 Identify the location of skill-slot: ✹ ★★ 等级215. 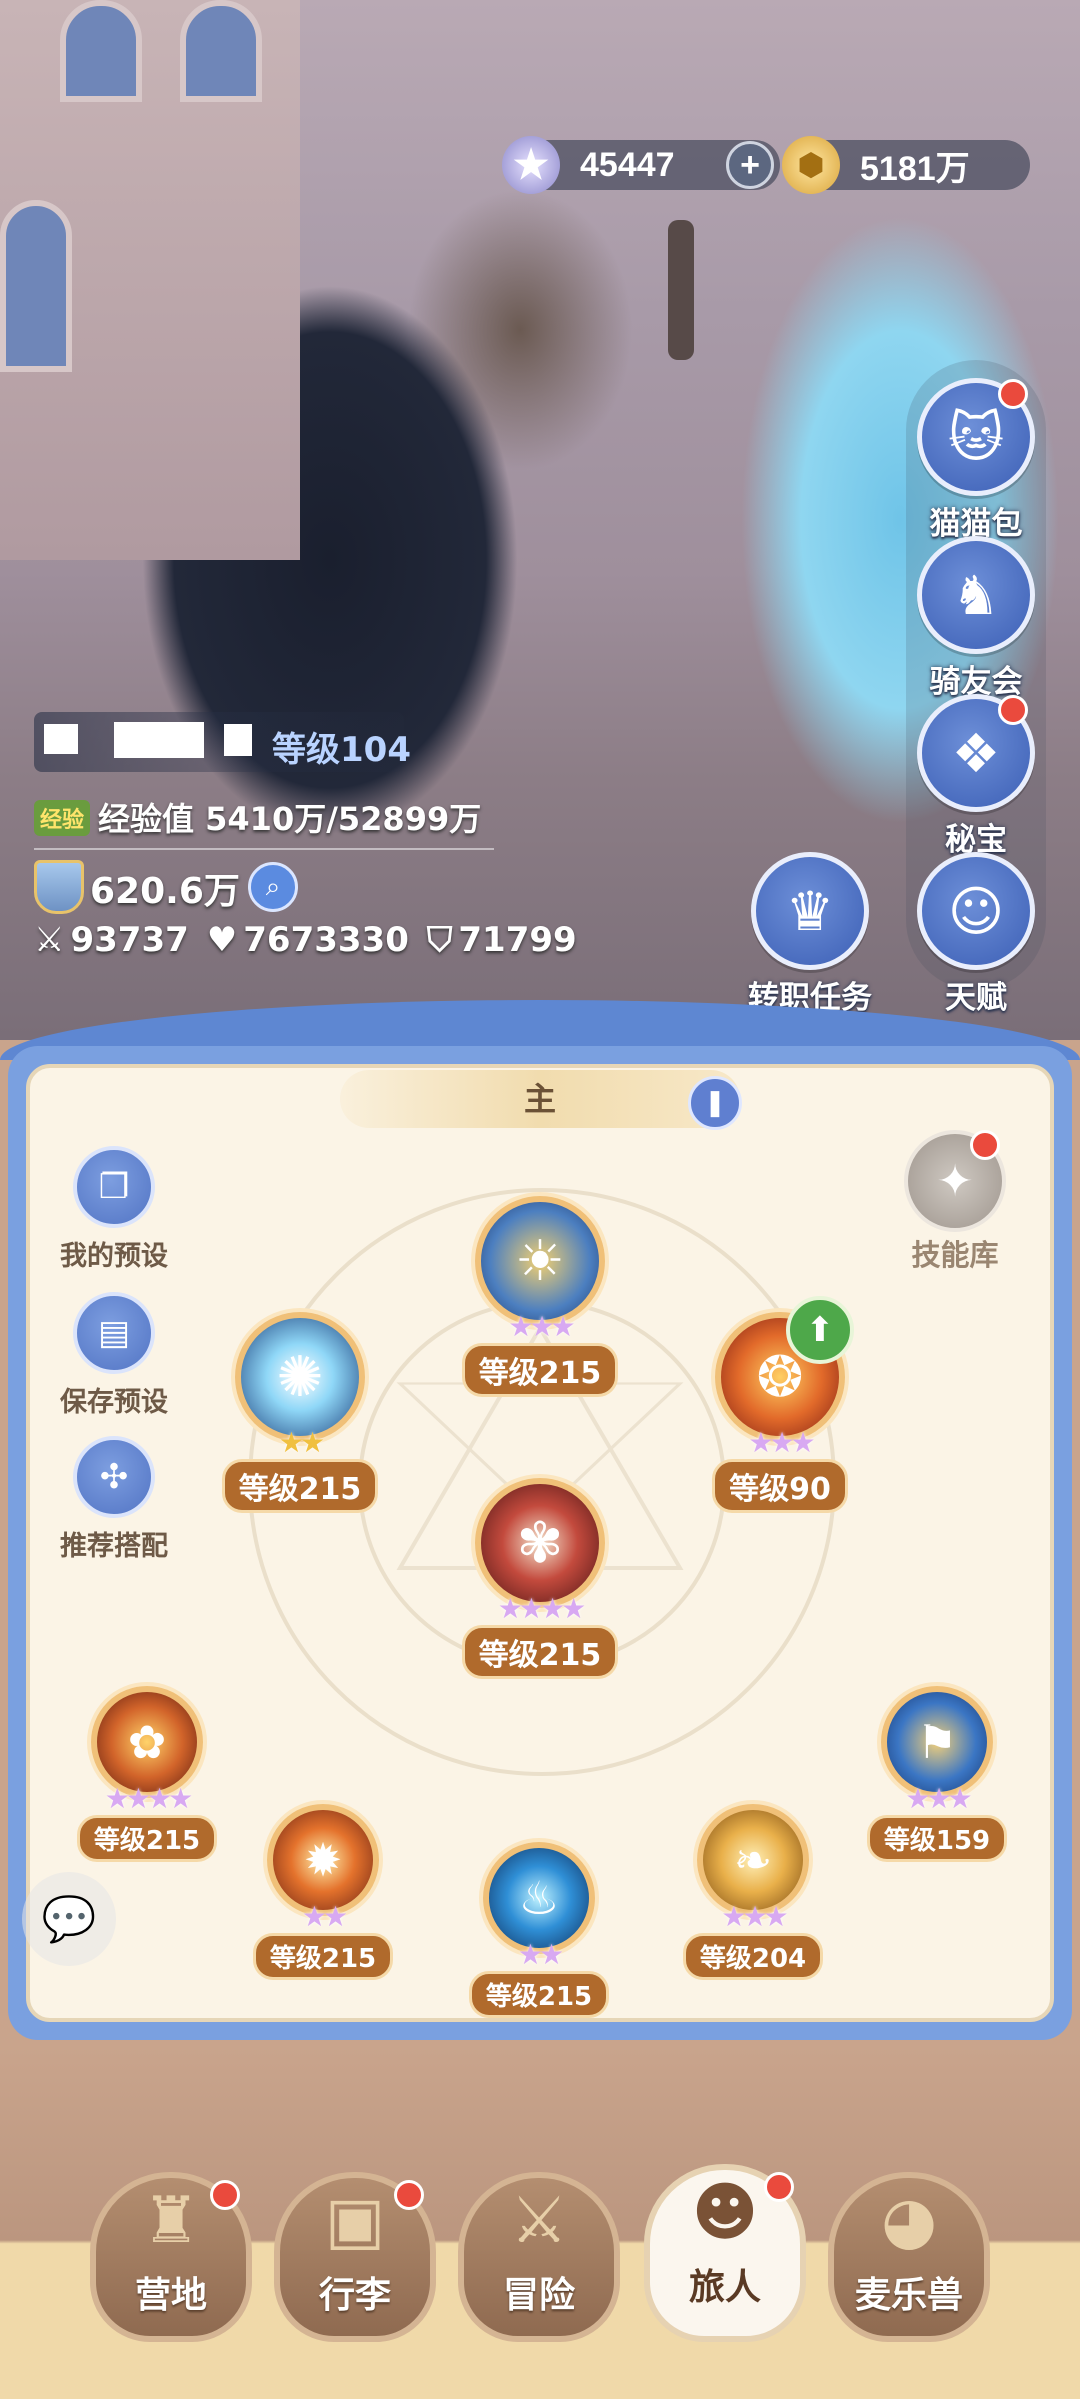
(323, 1892).